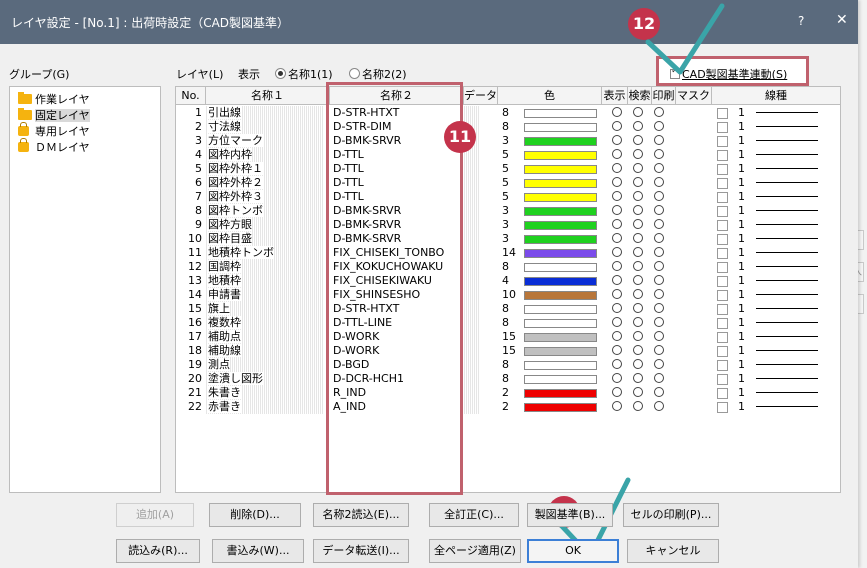 Image resolution: width=867 pixels, height=568 pixels. I want to click on layer-name1-cell: 国調枠, so click(265, 267).